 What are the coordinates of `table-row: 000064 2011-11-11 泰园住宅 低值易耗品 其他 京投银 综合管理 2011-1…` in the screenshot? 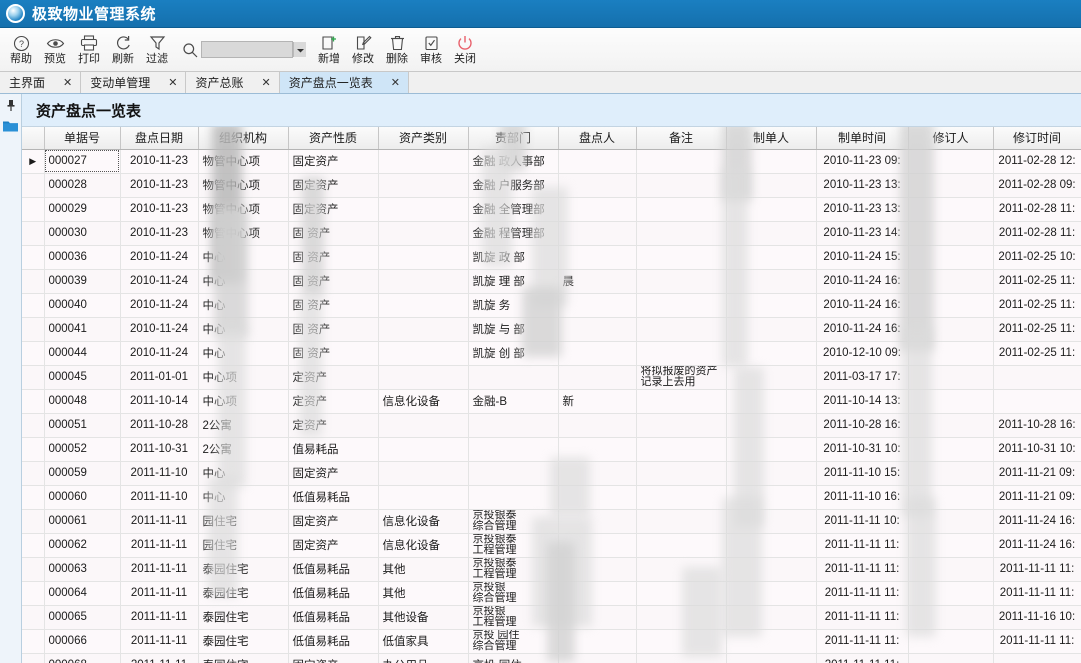 It's located at (551, 593).